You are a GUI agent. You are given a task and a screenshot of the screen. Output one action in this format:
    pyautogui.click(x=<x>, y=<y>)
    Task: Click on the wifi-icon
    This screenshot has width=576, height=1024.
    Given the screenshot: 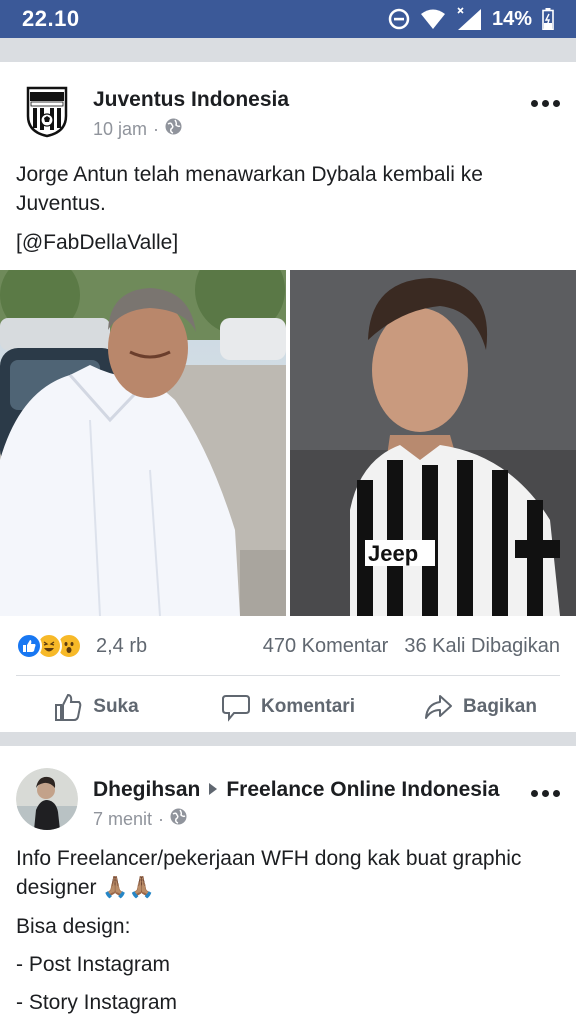 What is the action you would take?
    pyautogui.click(x=433, y=19)
    